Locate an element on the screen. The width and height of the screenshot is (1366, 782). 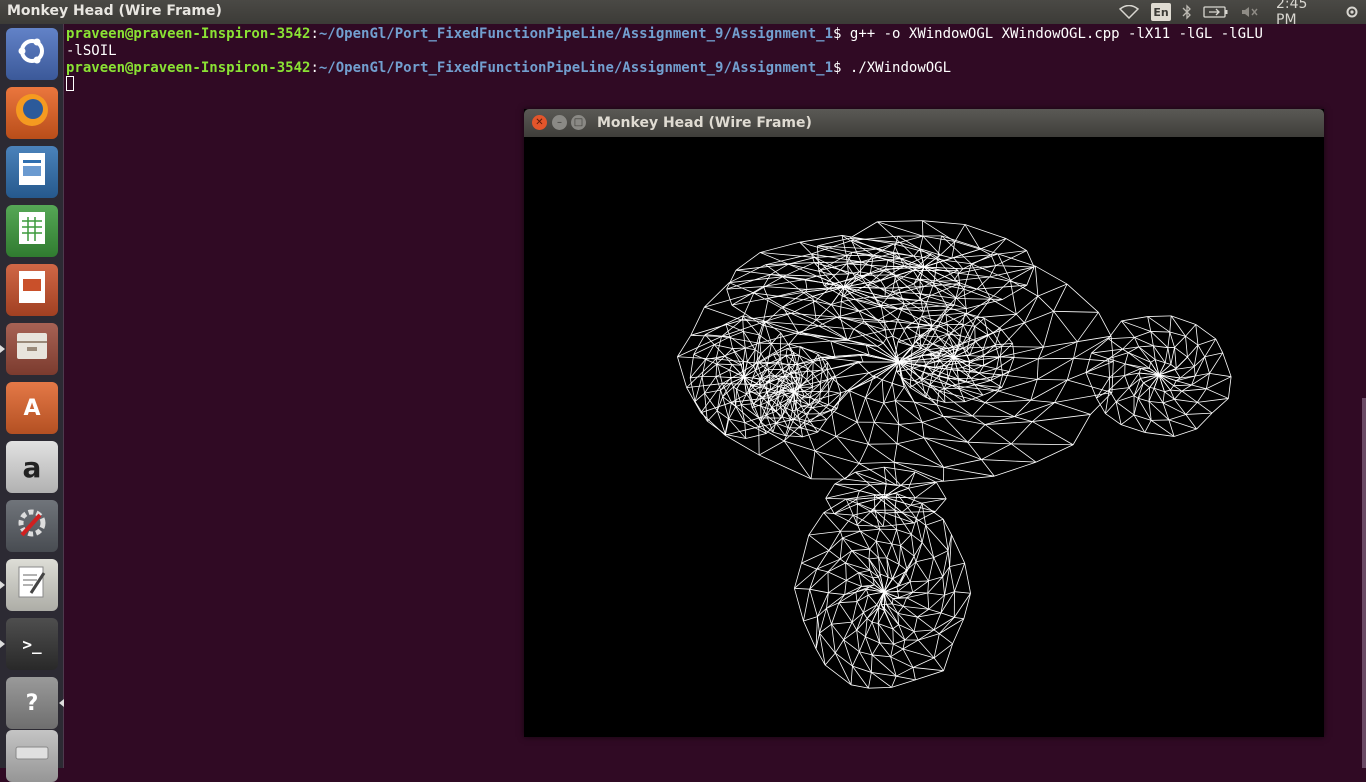
ubuntu-logo-icon is located at coordinates (32, 54).